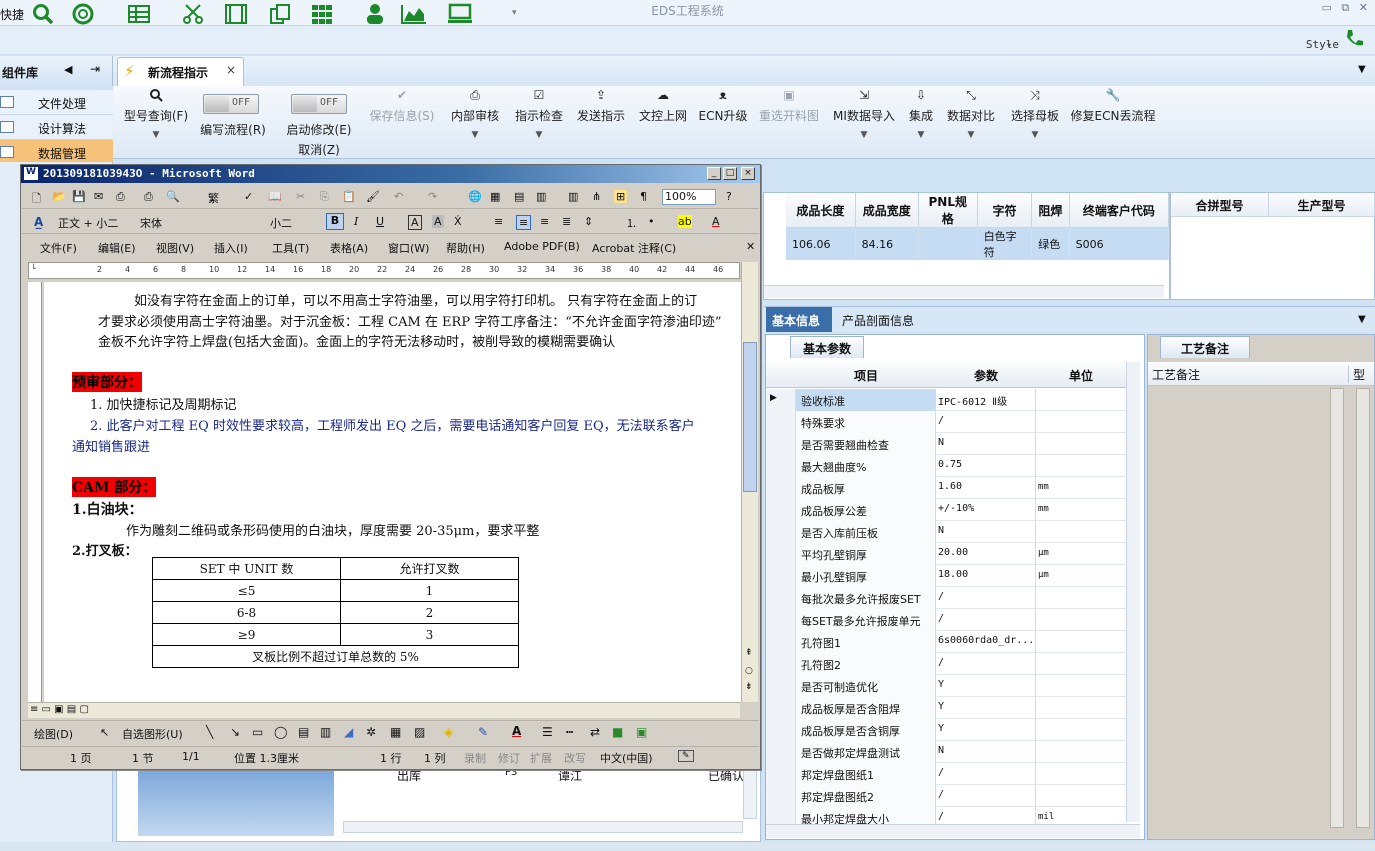  What do you see at coordinates (402, 106) in the screenshot?
I see `save-info-button: ✔ 保存信息(S)` at bounding box center [402, 106].